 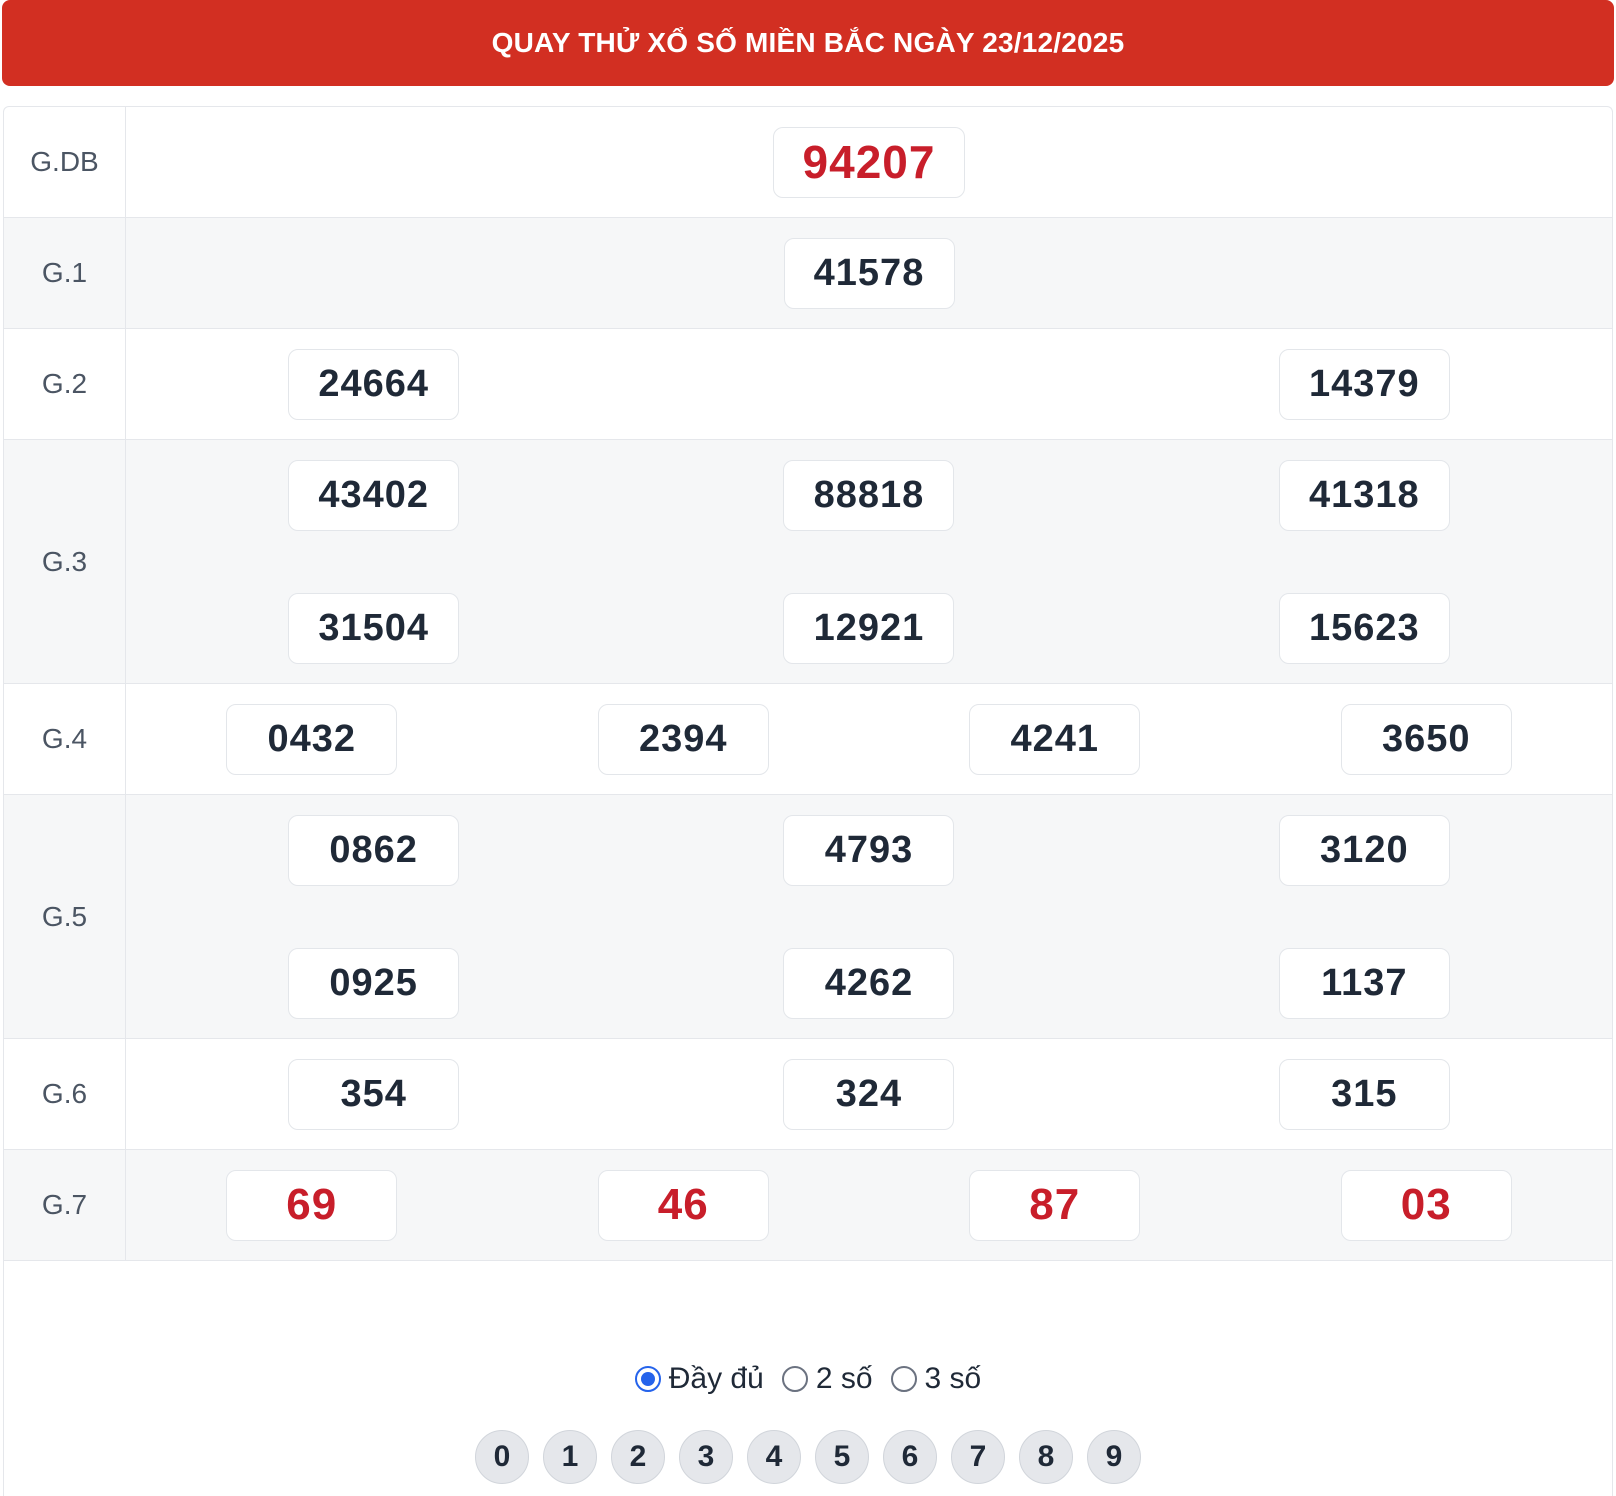 I want to click on prize-number: 69, so click(x=312, y=1205).